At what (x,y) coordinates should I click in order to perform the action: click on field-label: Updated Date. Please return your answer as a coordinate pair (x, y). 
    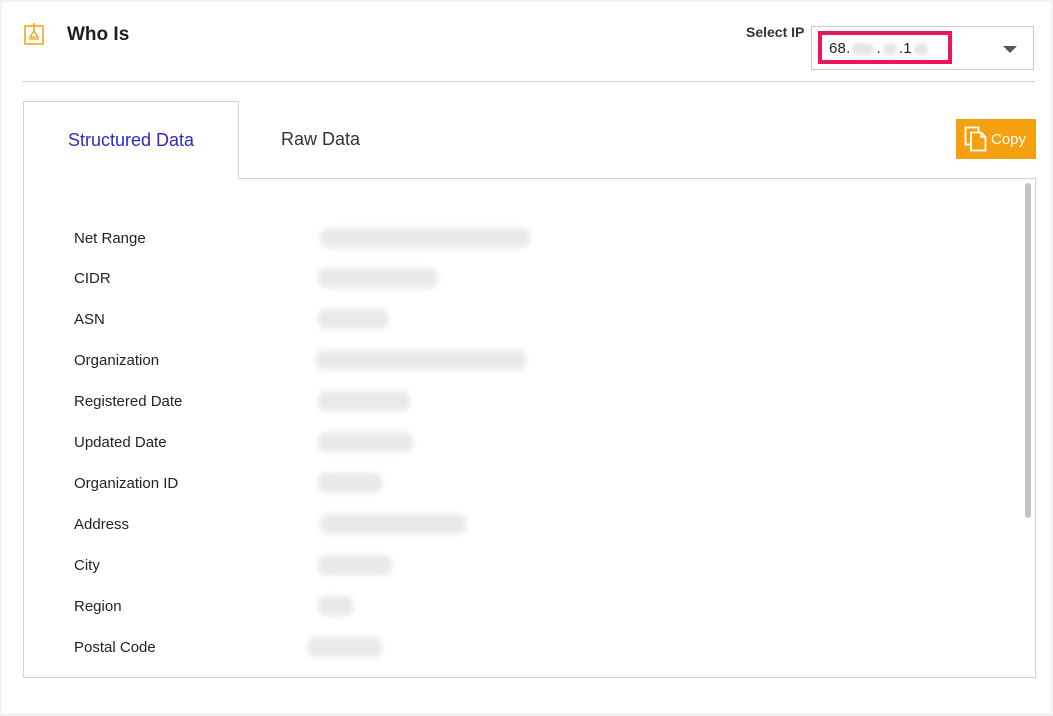
    Looking at the image, I should click on (120, 442).